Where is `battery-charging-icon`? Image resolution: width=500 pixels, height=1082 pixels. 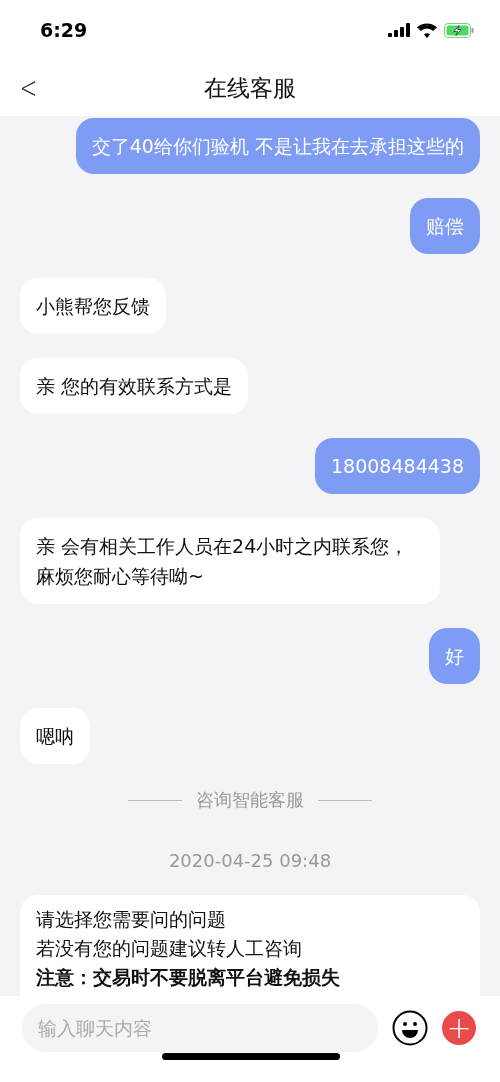
battery-charging-icon is located at coordinates (459, 30).